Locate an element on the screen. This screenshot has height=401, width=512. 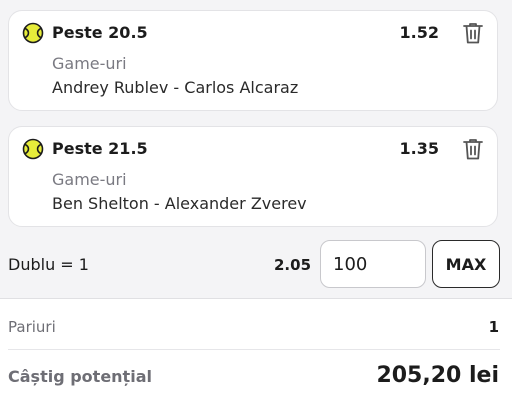
combo-odds: 2.05 is located at coordinates (293, 265).